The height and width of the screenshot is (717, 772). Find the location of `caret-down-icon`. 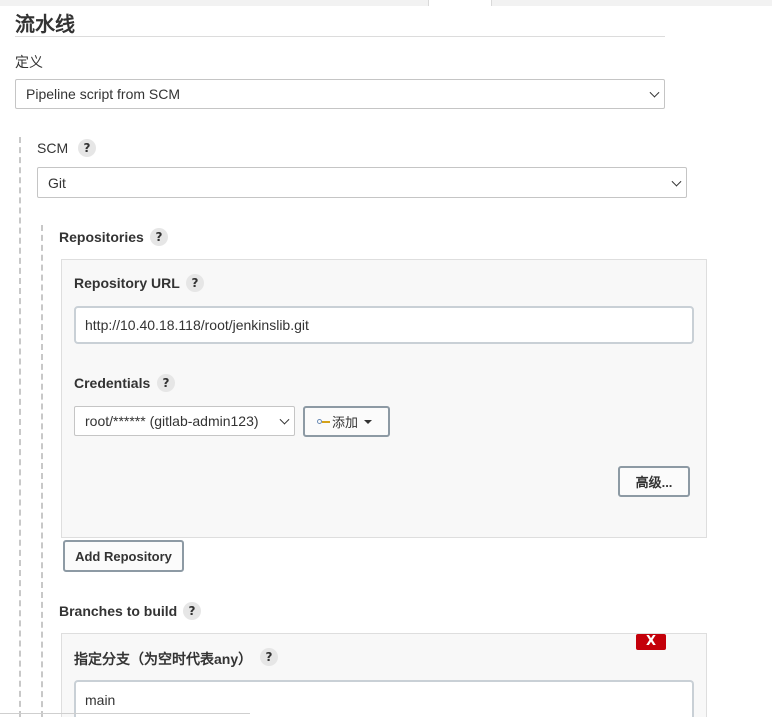

caret-down-icon is located at coordinates (368, 421).